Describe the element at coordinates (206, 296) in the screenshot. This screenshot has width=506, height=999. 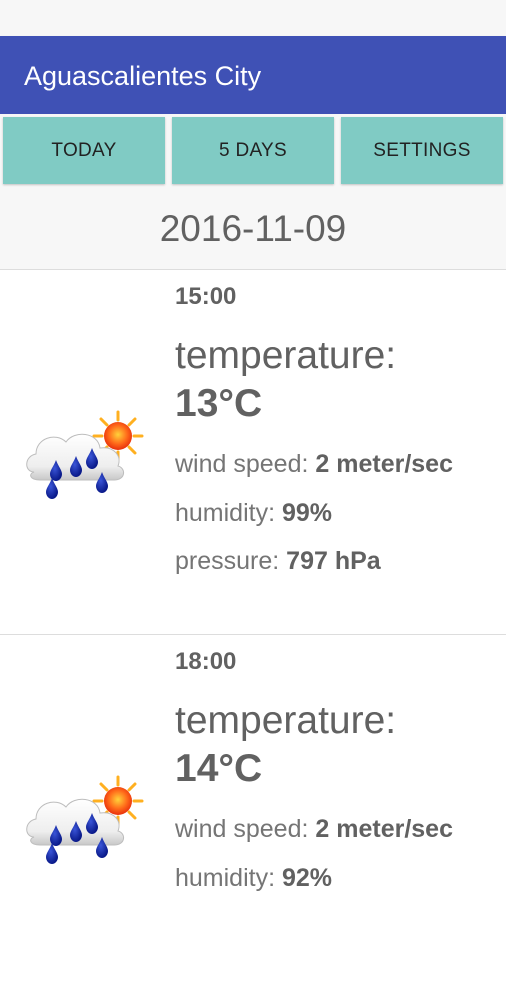
I see `forecast-time: 15:00` at that location.